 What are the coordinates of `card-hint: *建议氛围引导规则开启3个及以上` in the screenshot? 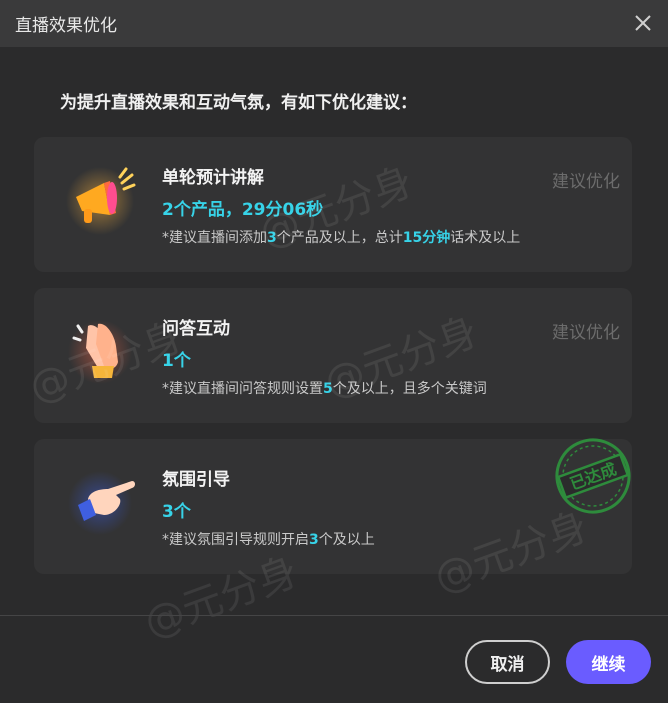 It's located at (268, 540).